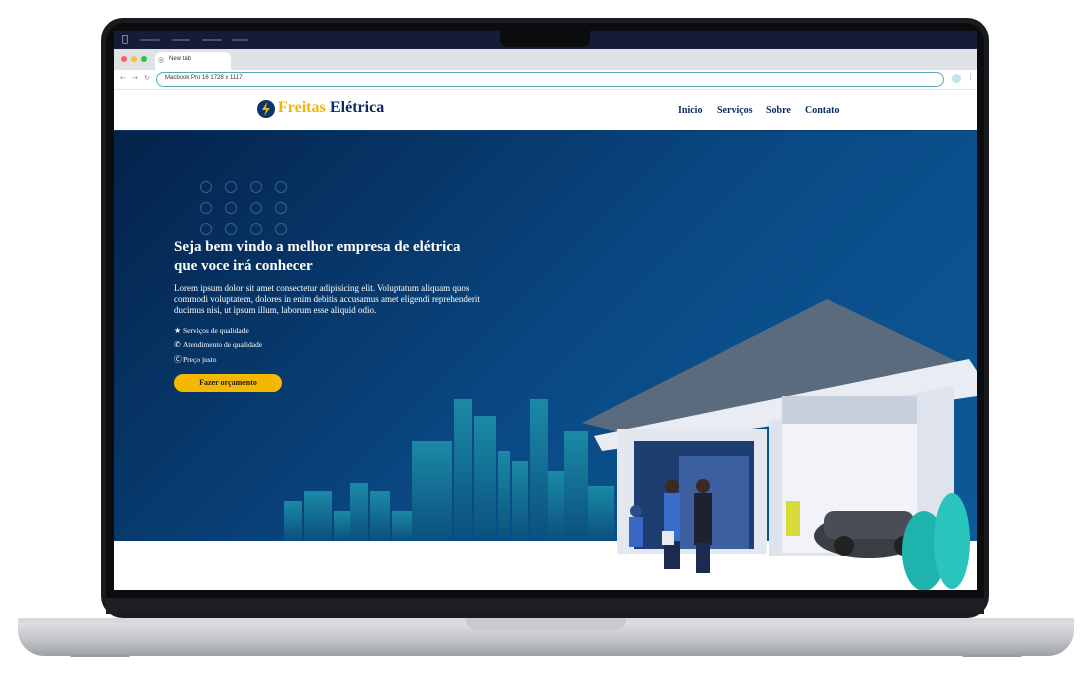 Image resolution: width=1092 pixels, height=679 pixels. What do you see at coordinates (545, 606) in the screenshot?
I see `laptop-bezel-bottom` at bounding box center [545, 606].